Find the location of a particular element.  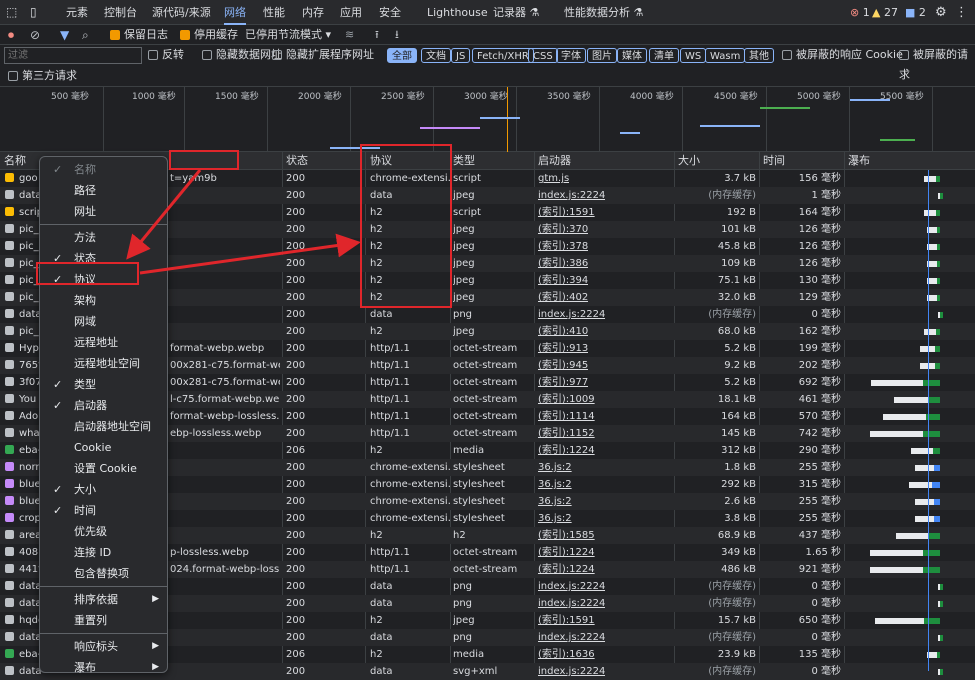

warning-badge: ▲ 27 is located at coordinates (885, 12).